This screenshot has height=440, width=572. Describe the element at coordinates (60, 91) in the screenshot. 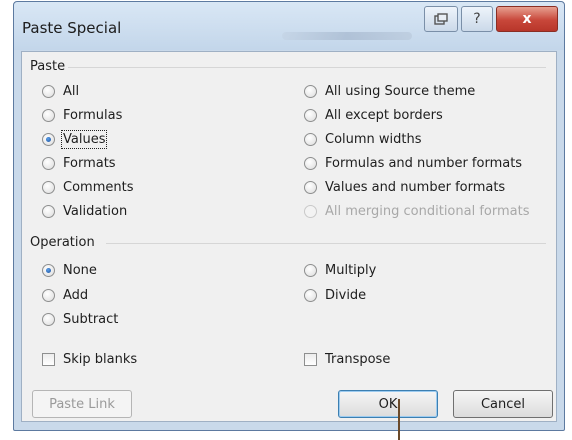

I see `paste-option-all: All` at that location.